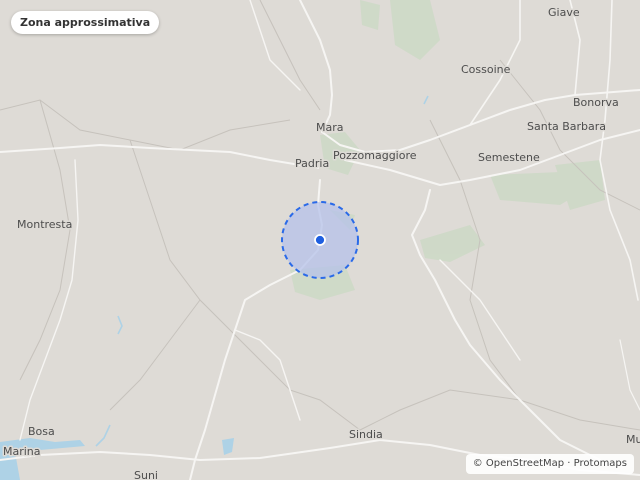  What do you see at coordinates (366, 434) in the screenshot?
I see `place-label-sindia: Sindia` at bounding box center [366, 434].